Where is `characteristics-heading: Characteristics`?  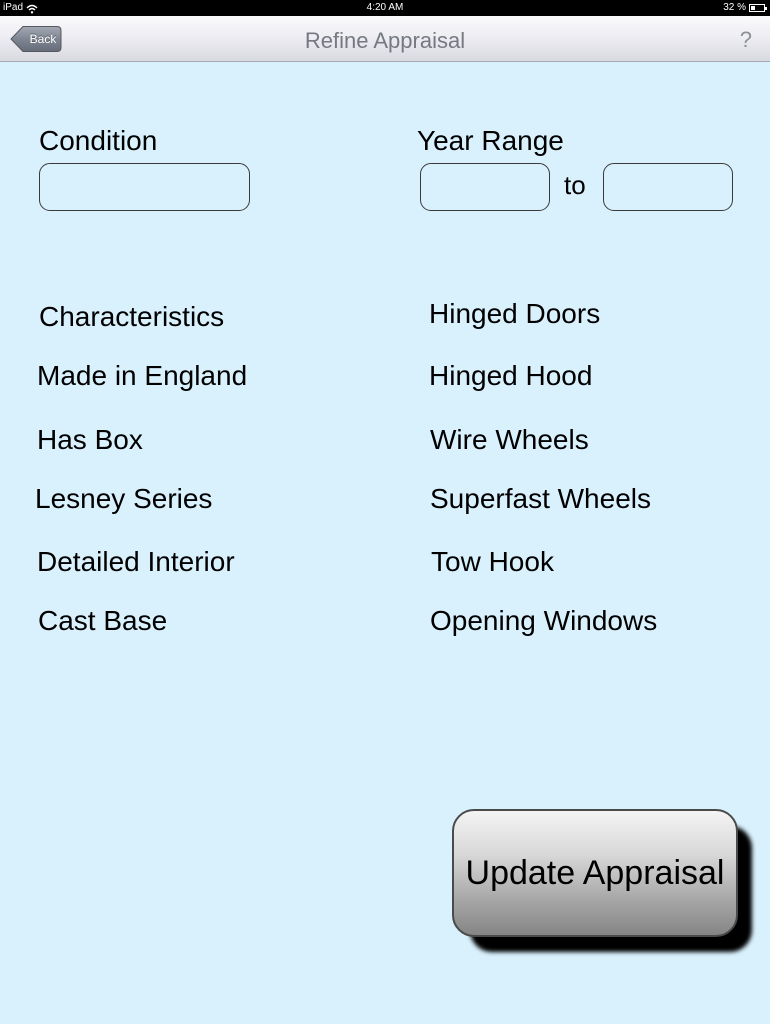 characteristics-heading: Characteristics is located at coordinates (132, 316).